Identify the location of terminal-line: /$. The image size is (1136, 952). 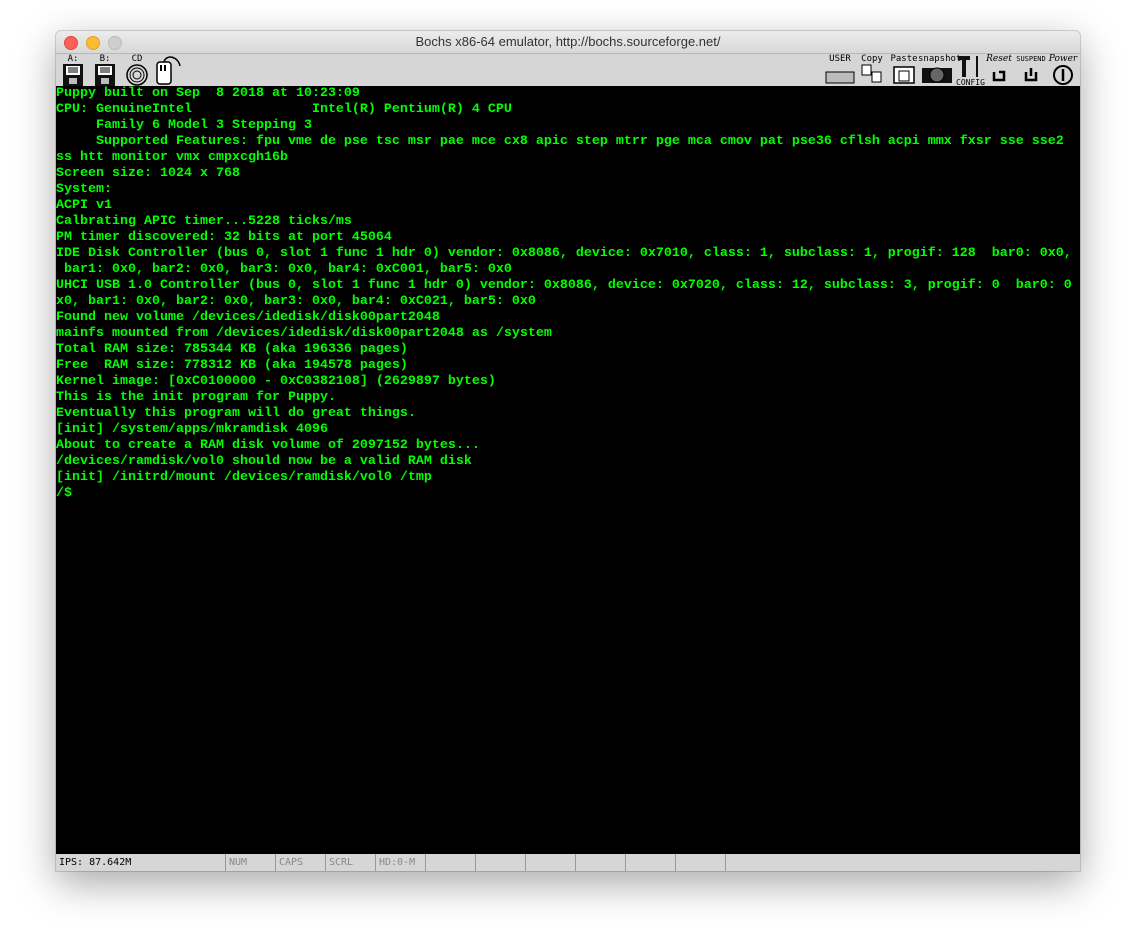
(64, 493).